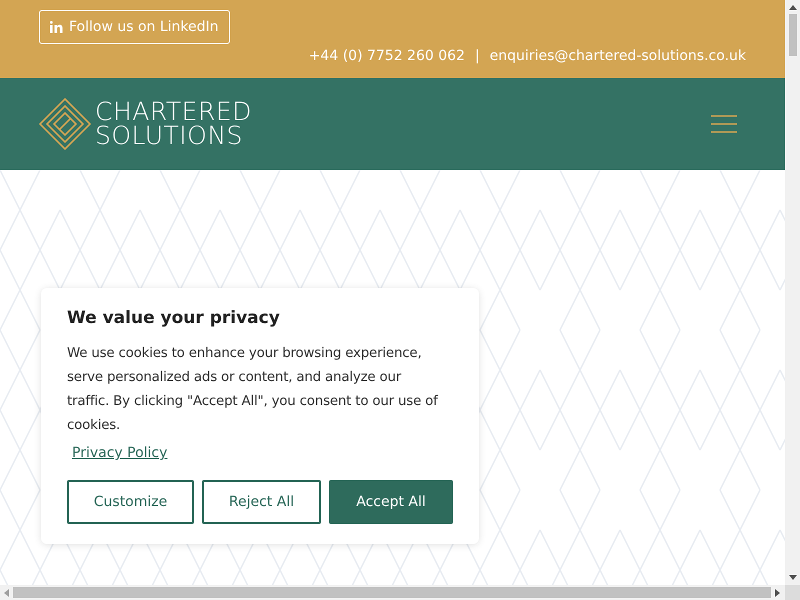 The width and height of the screenshot is (800, 600). What do you see at coordinates (261, 502) in the screenshot?
I see `consent-button: Reject All` at bounding box center [261, 502].